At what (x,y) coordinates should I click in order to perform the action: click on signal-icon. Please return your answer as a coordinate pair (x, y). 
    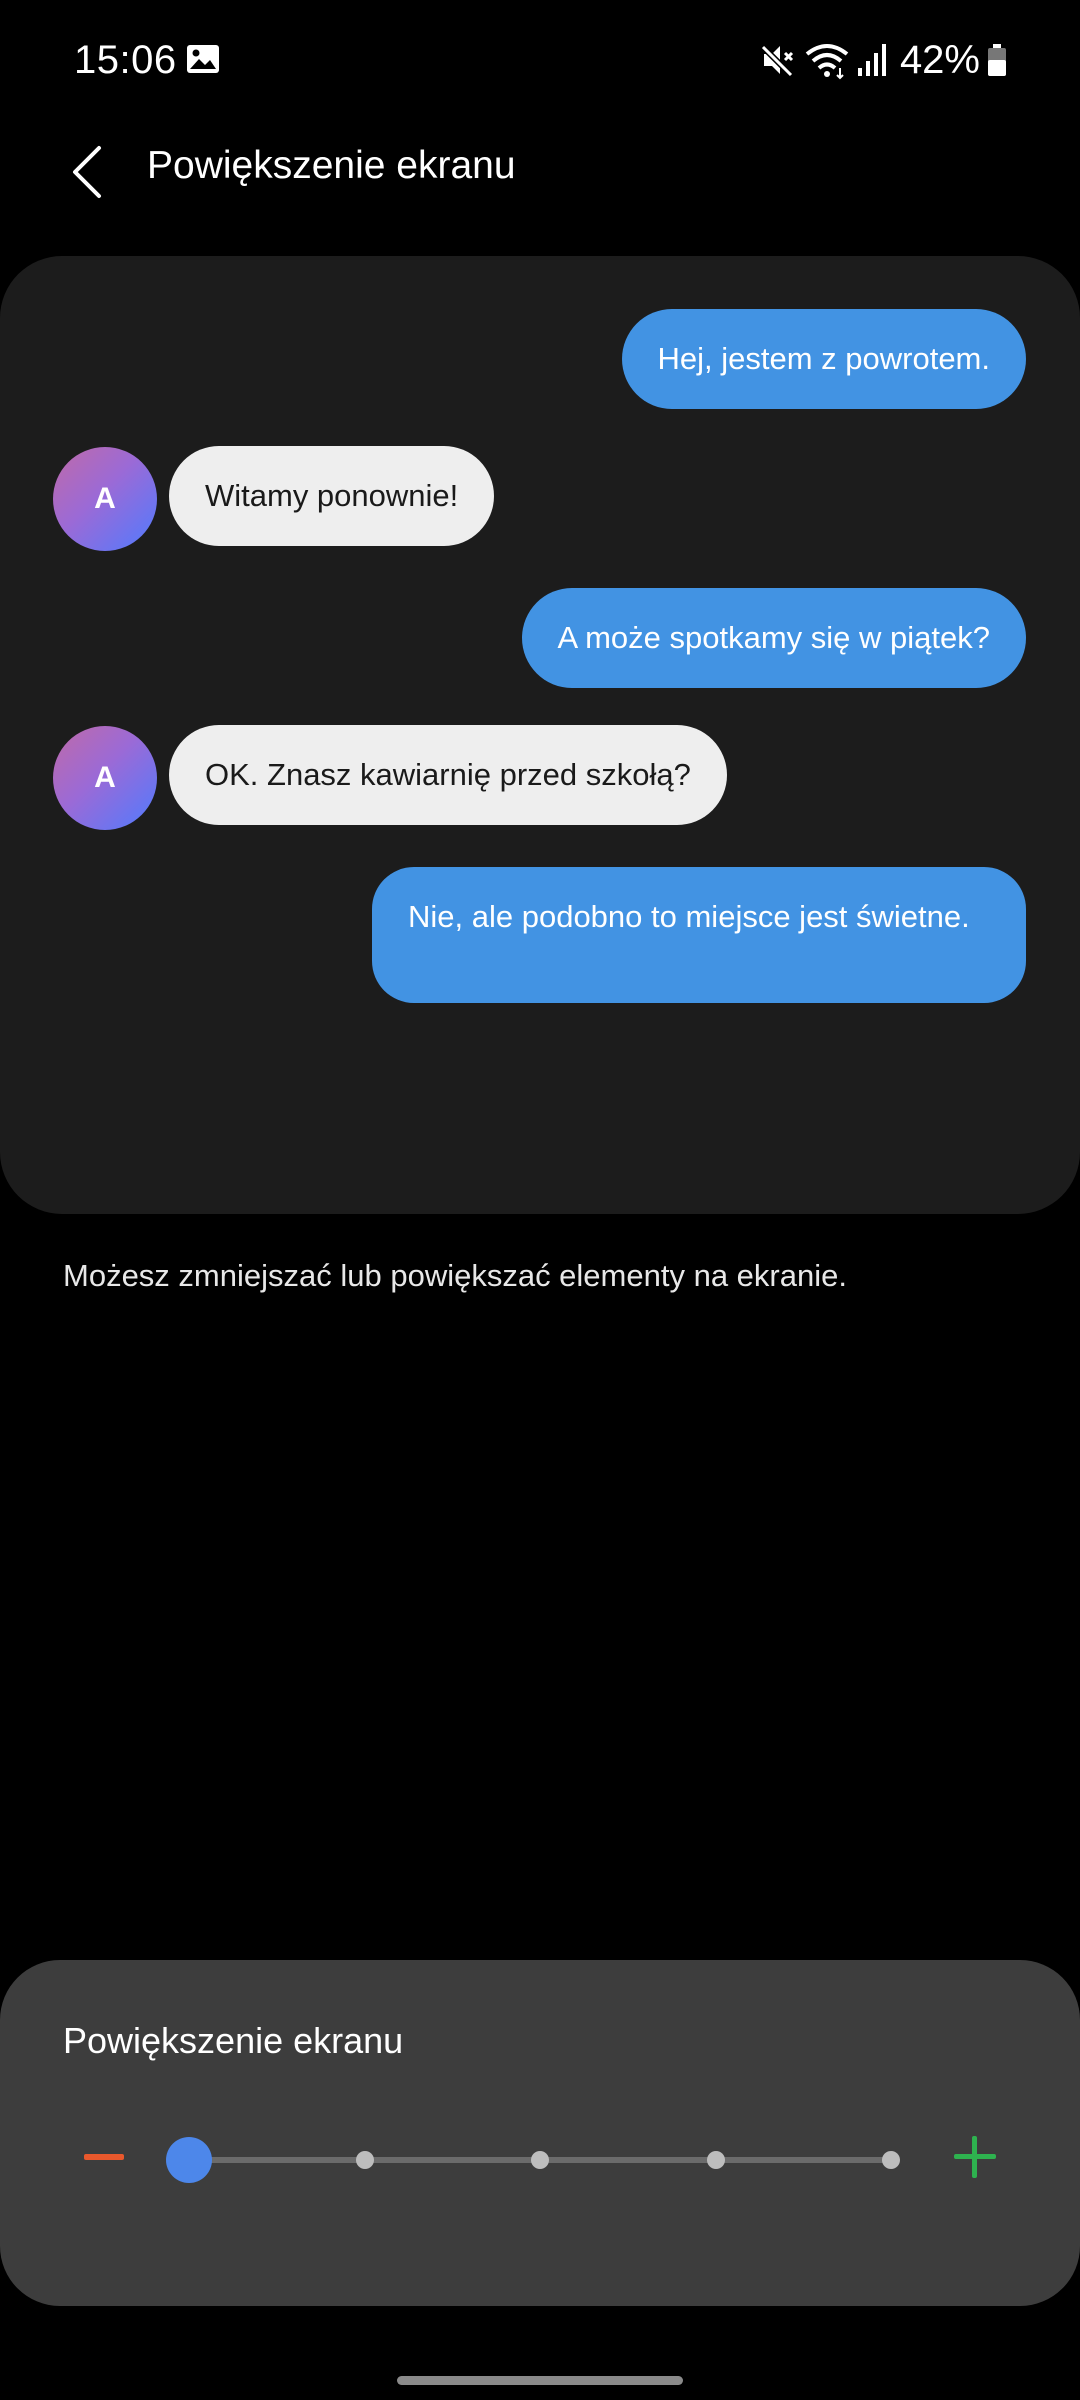
    Looking at the image, I should click on (871, 60).